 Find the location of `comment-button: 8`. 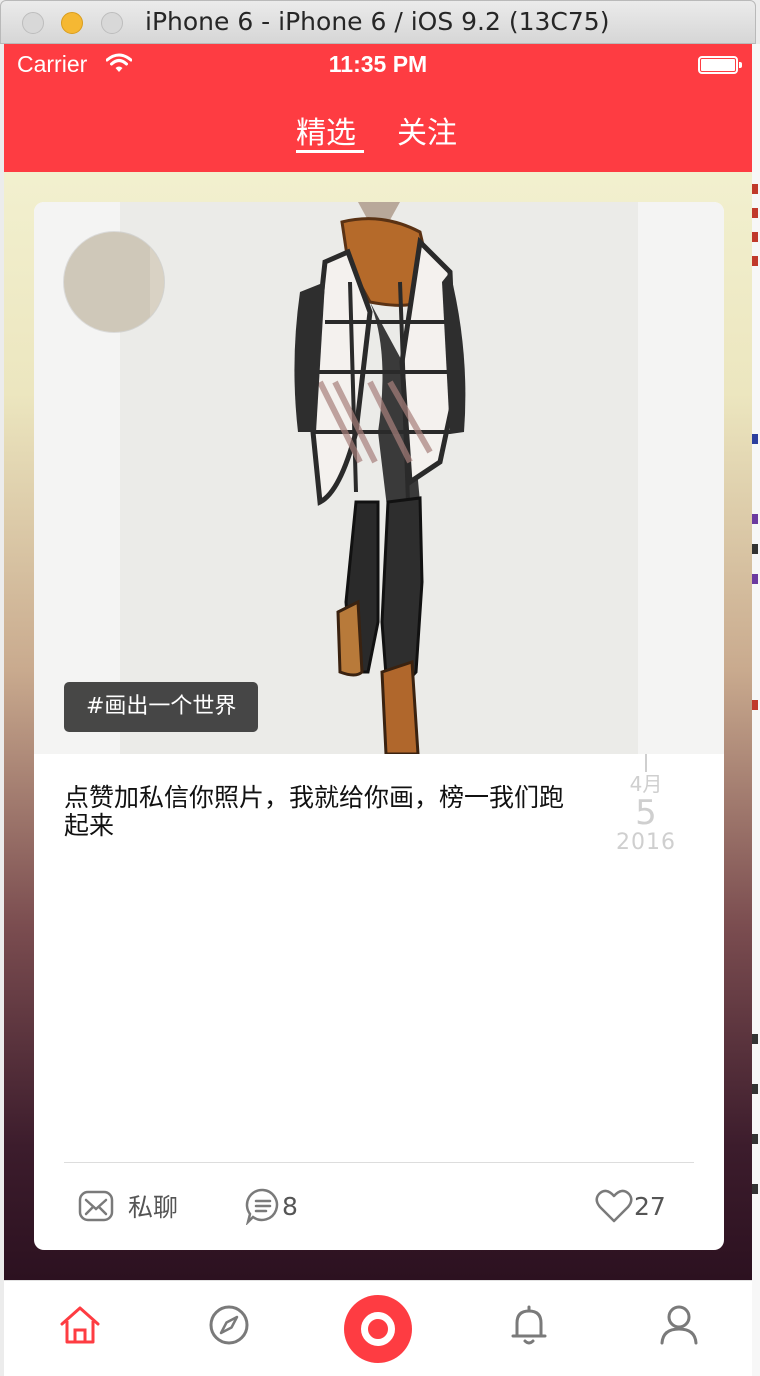

comment-button: 8 is located at coordinates (271, 1206).